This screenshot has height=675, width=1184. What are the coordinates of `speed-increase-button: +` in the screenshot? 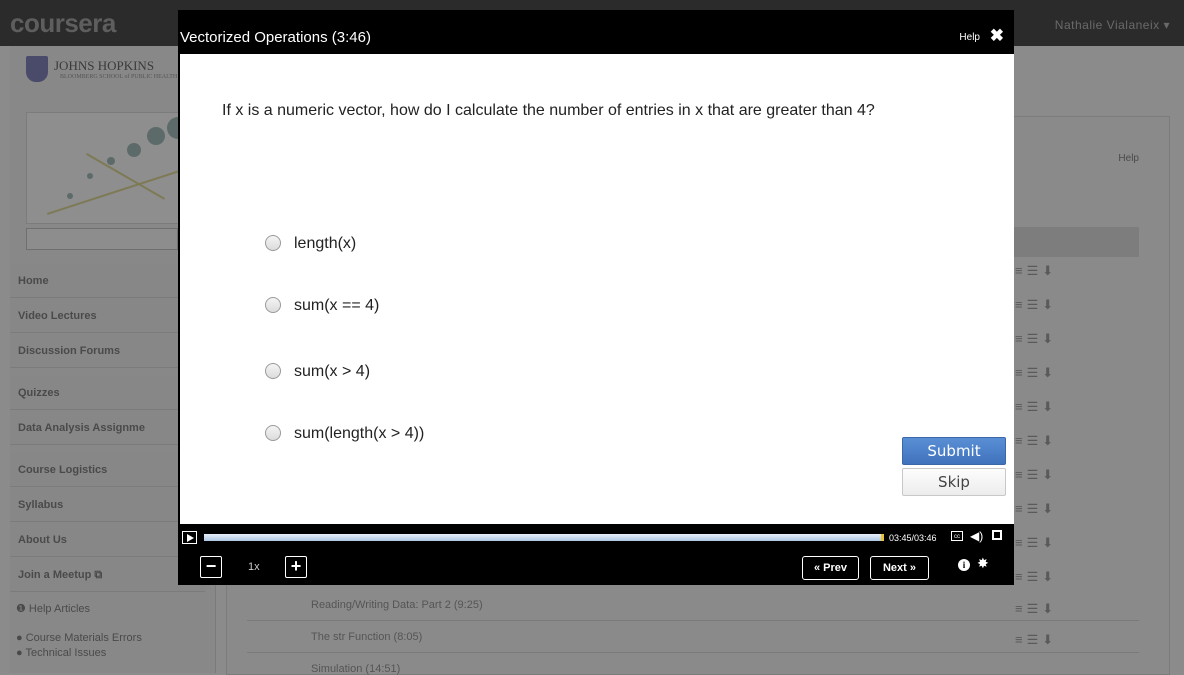 It's located at (296, 567).